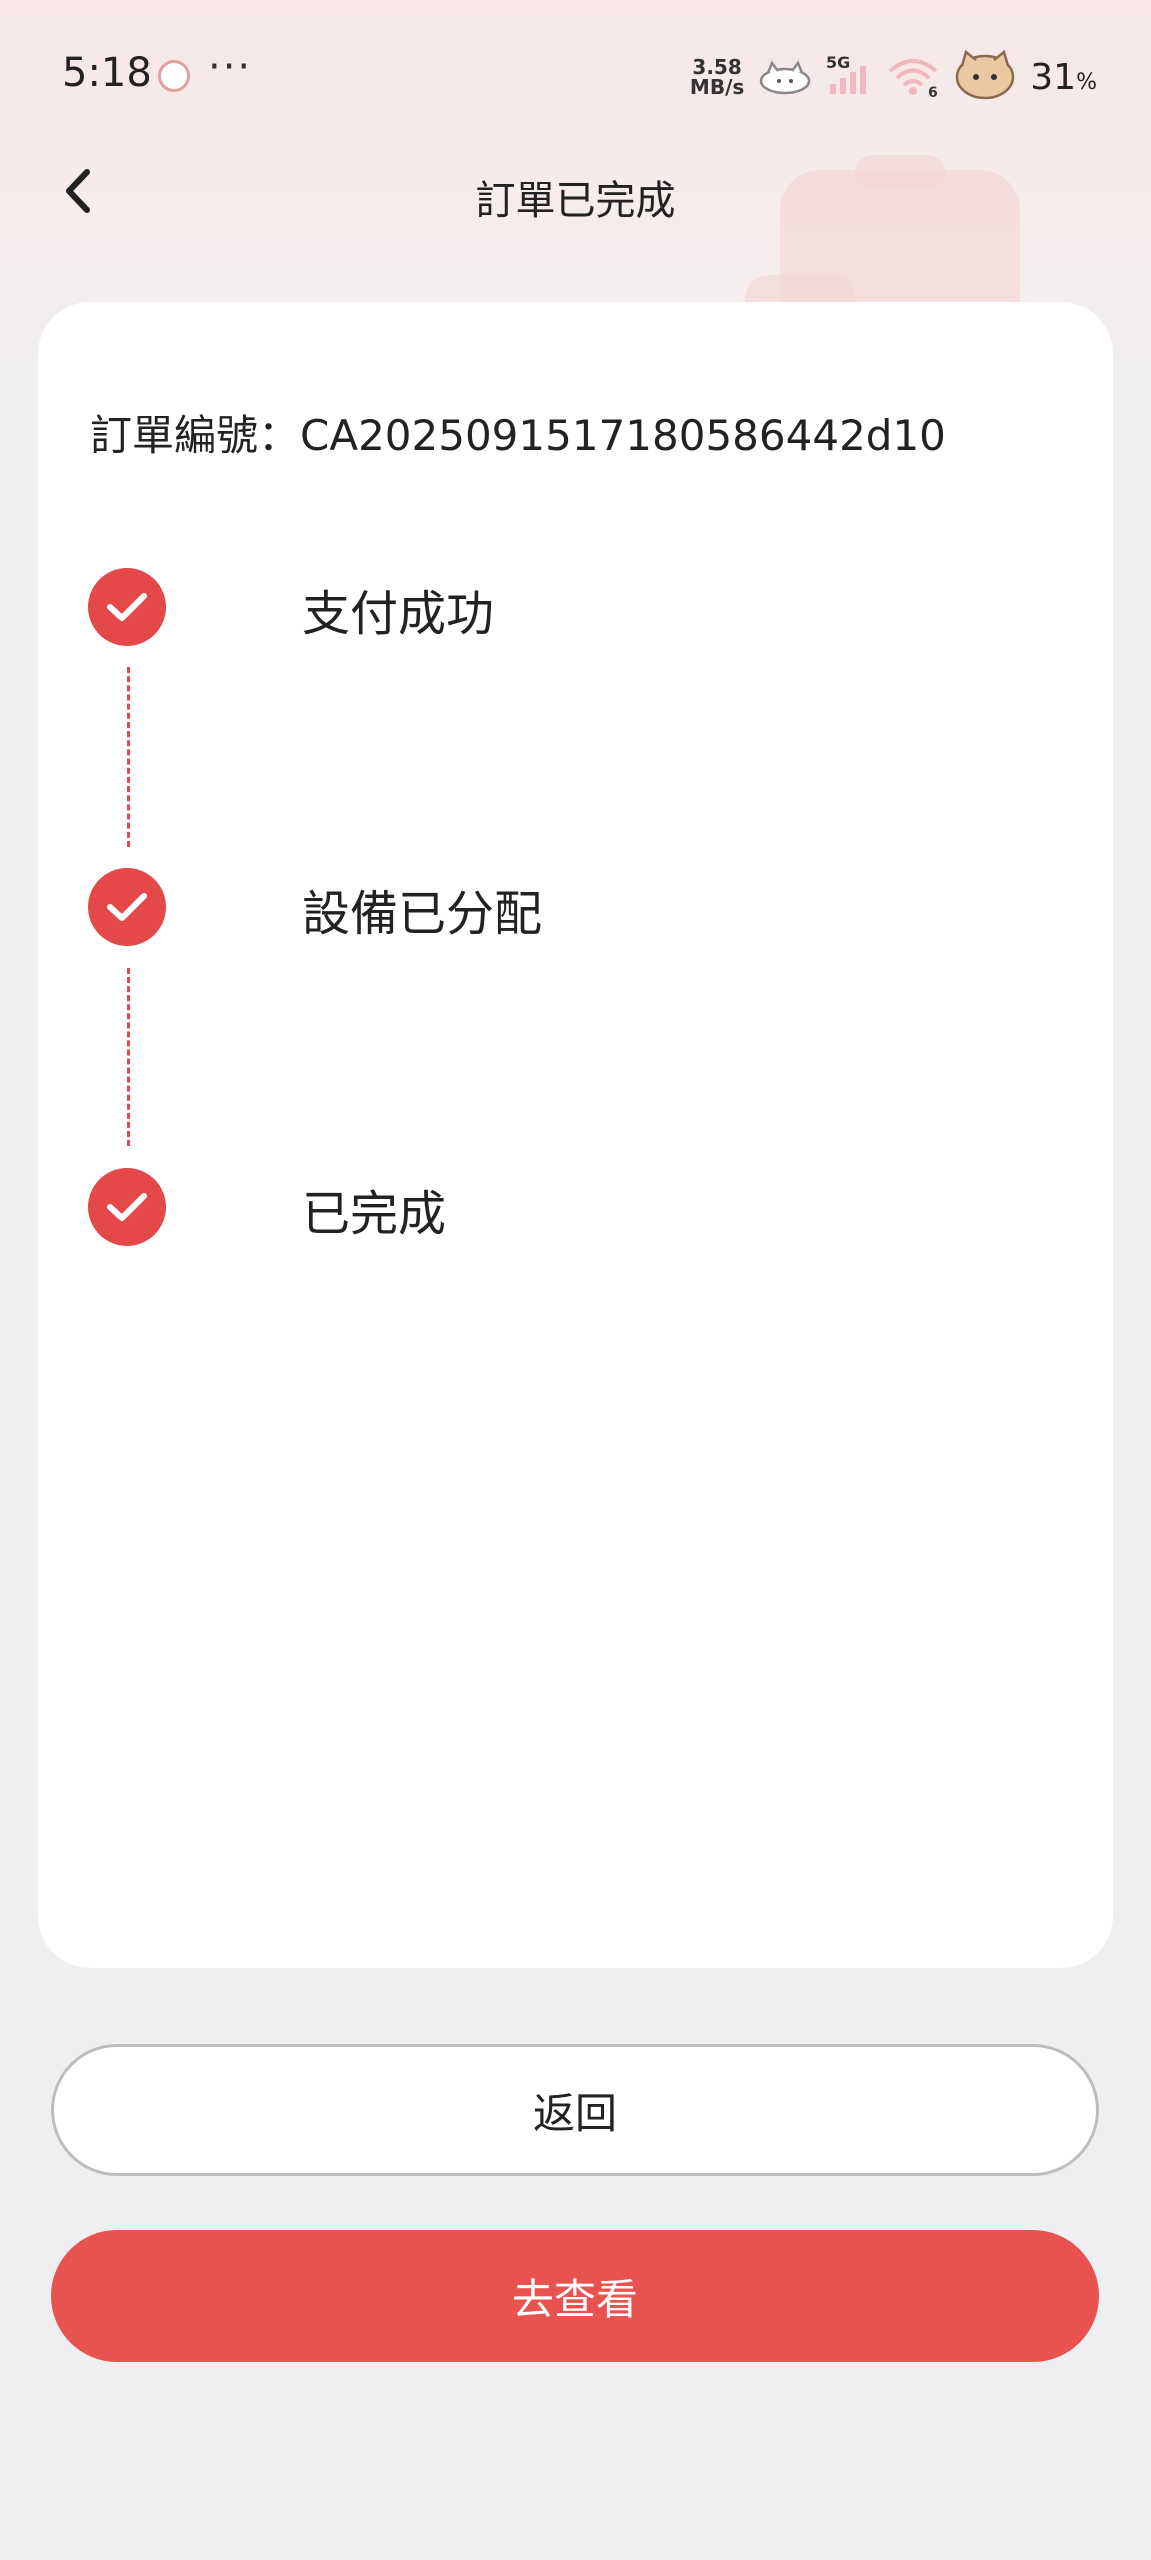  What do you see at coordinates (174, 76) in the screenshot?
I see `app-notification-icon` at bounding box center [174, 76].